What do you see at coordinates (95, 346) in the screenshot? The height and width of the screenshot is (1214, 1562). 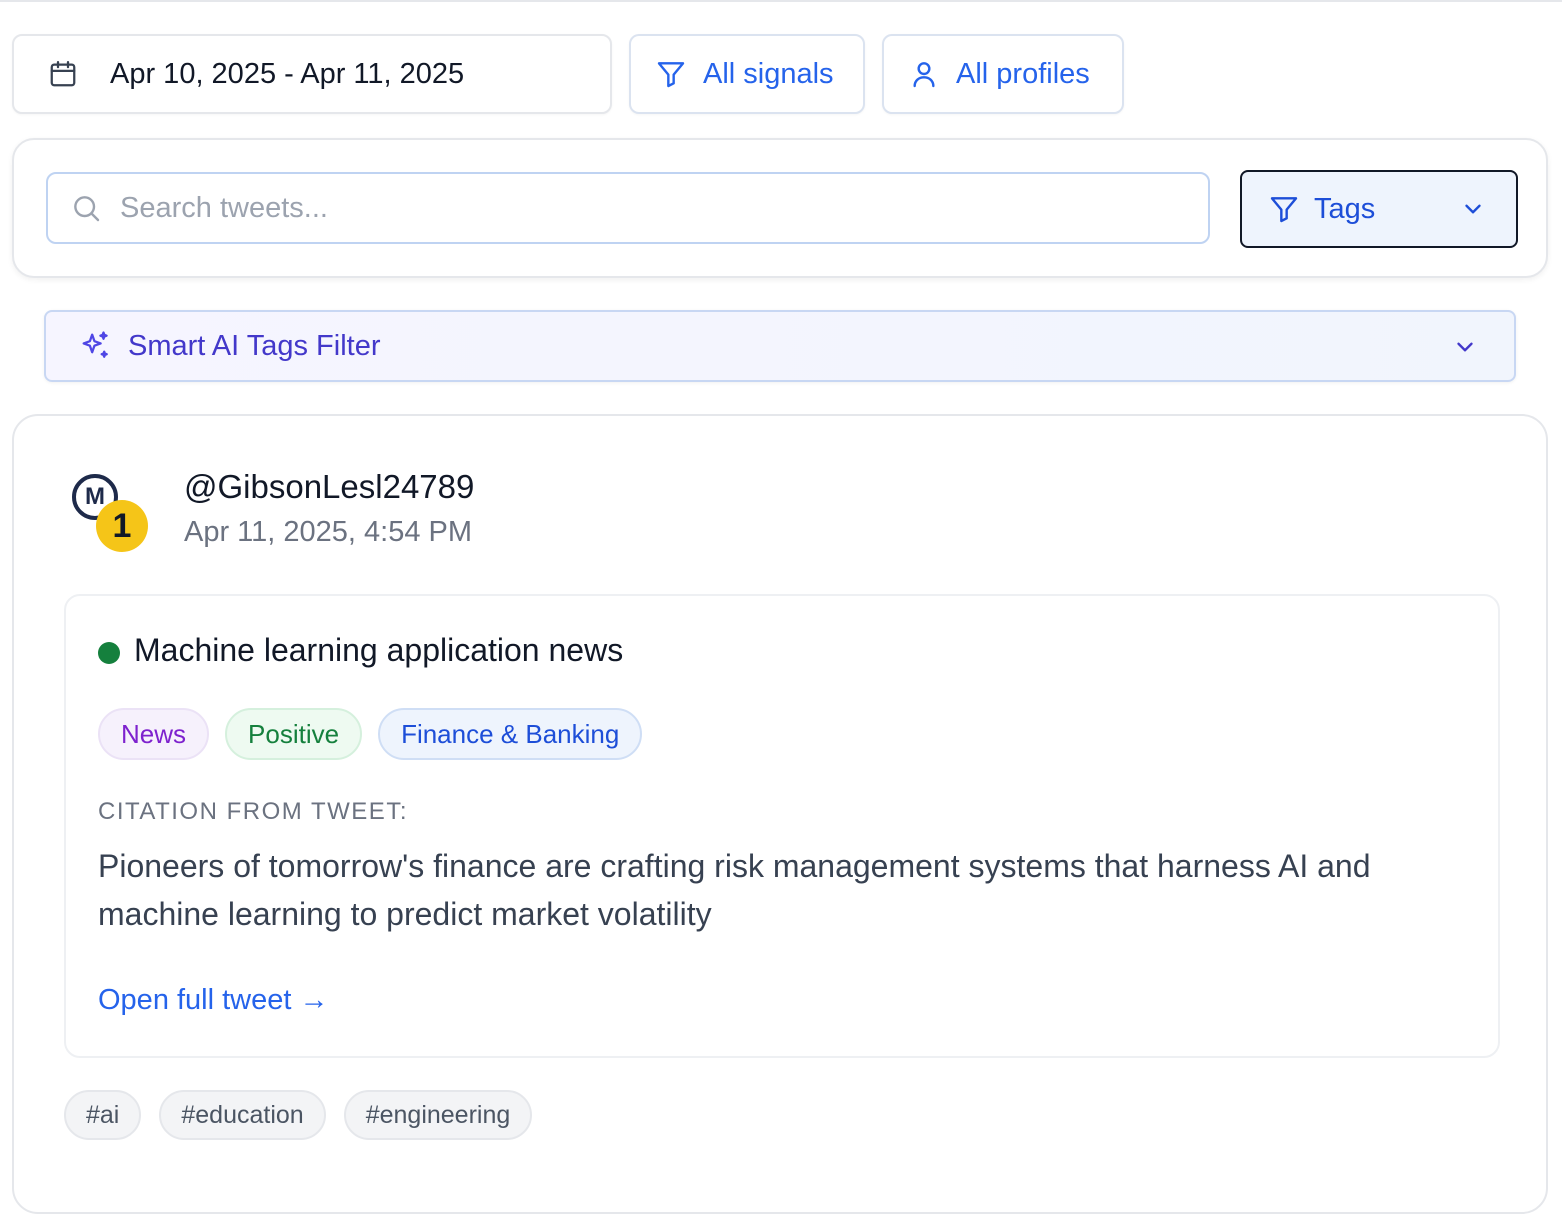 I see `sparkles-icon` at bounding box center [95, 346].